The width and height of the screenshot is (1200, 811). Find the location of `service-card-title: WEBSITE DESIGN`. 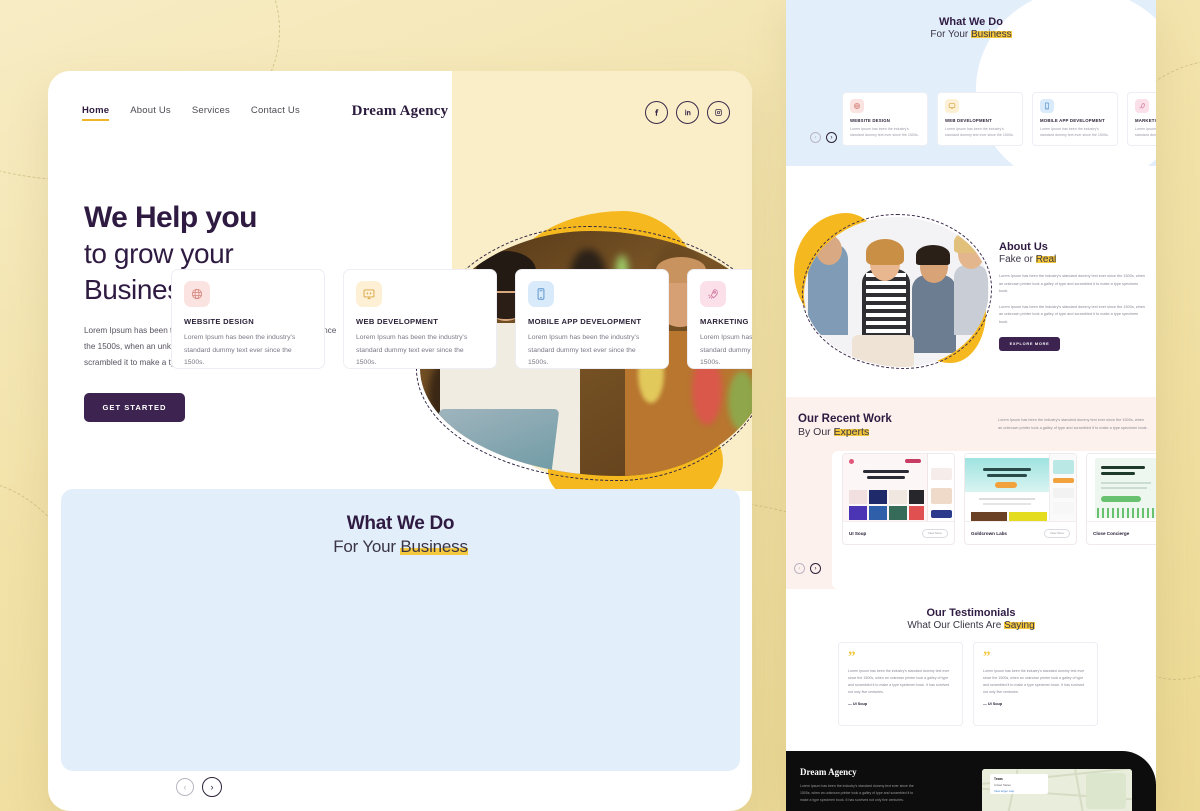

service-card-title: WEBSITE DESIGN is located at coordinates (870, 120).